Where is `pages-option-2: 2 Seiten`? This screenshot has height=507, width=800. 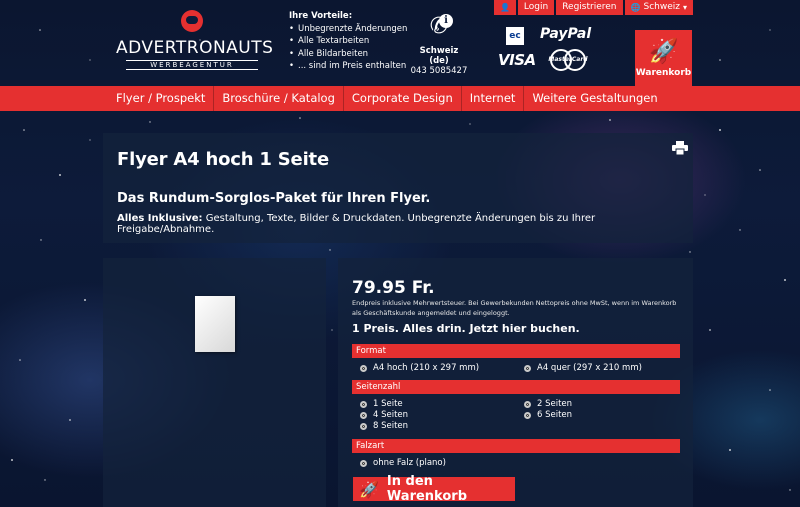
pages-option-2: 2 Seiten is located at coordinates (548, 404).